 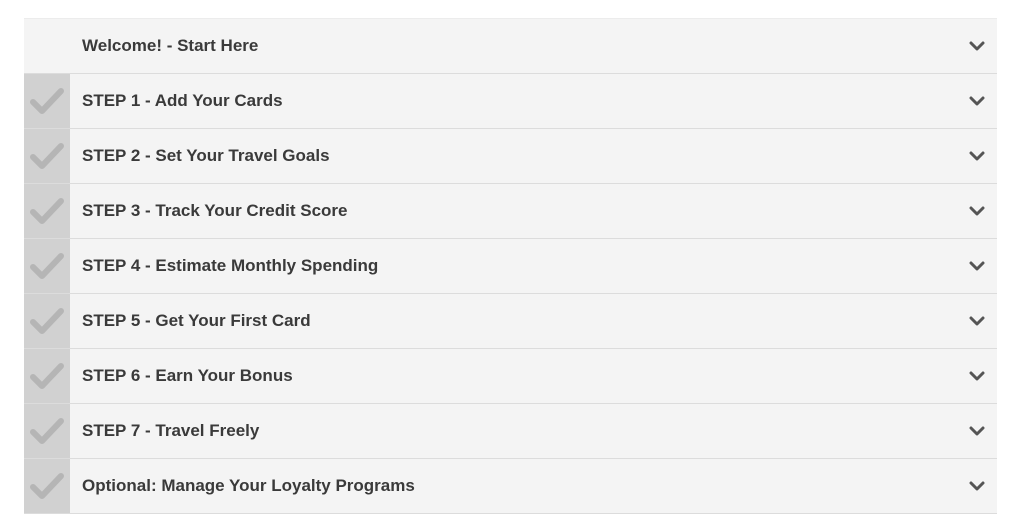 I want to click on accordion-item-step-7: STEP 7 - Travel Freely, so click(x=510, y=431).